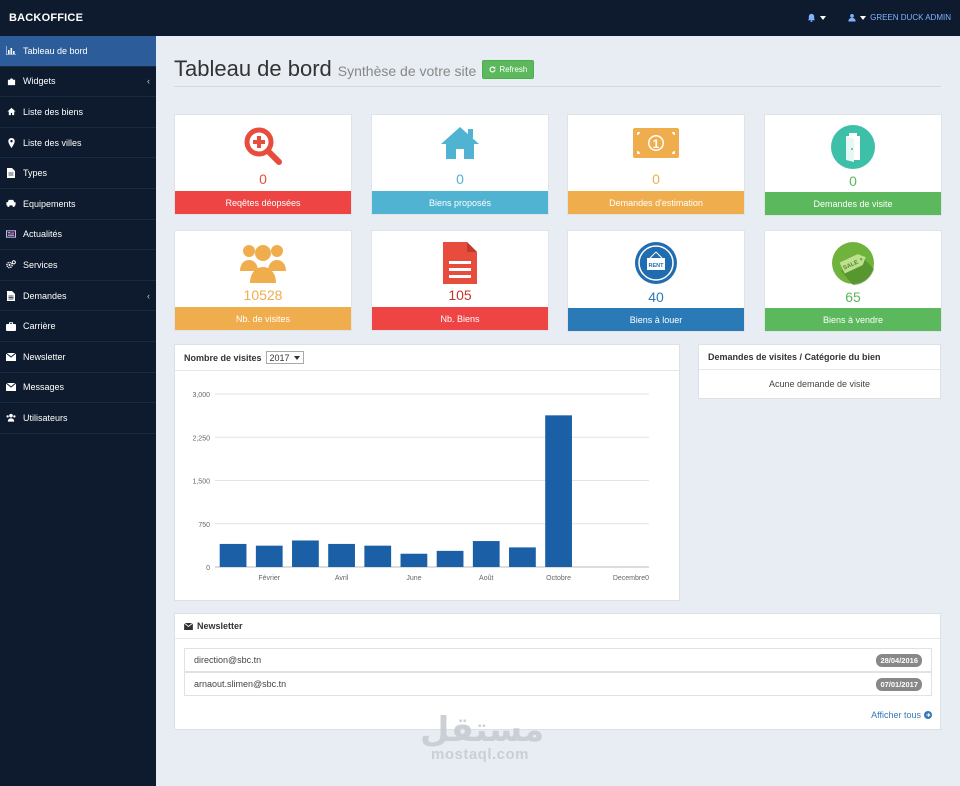 This screenshot has height=786, width=960. What do you see at coordinates (656, 202) in the screenshot?
I see `tile-label: Demandes d'estimation` at bounding box center [656, 202].